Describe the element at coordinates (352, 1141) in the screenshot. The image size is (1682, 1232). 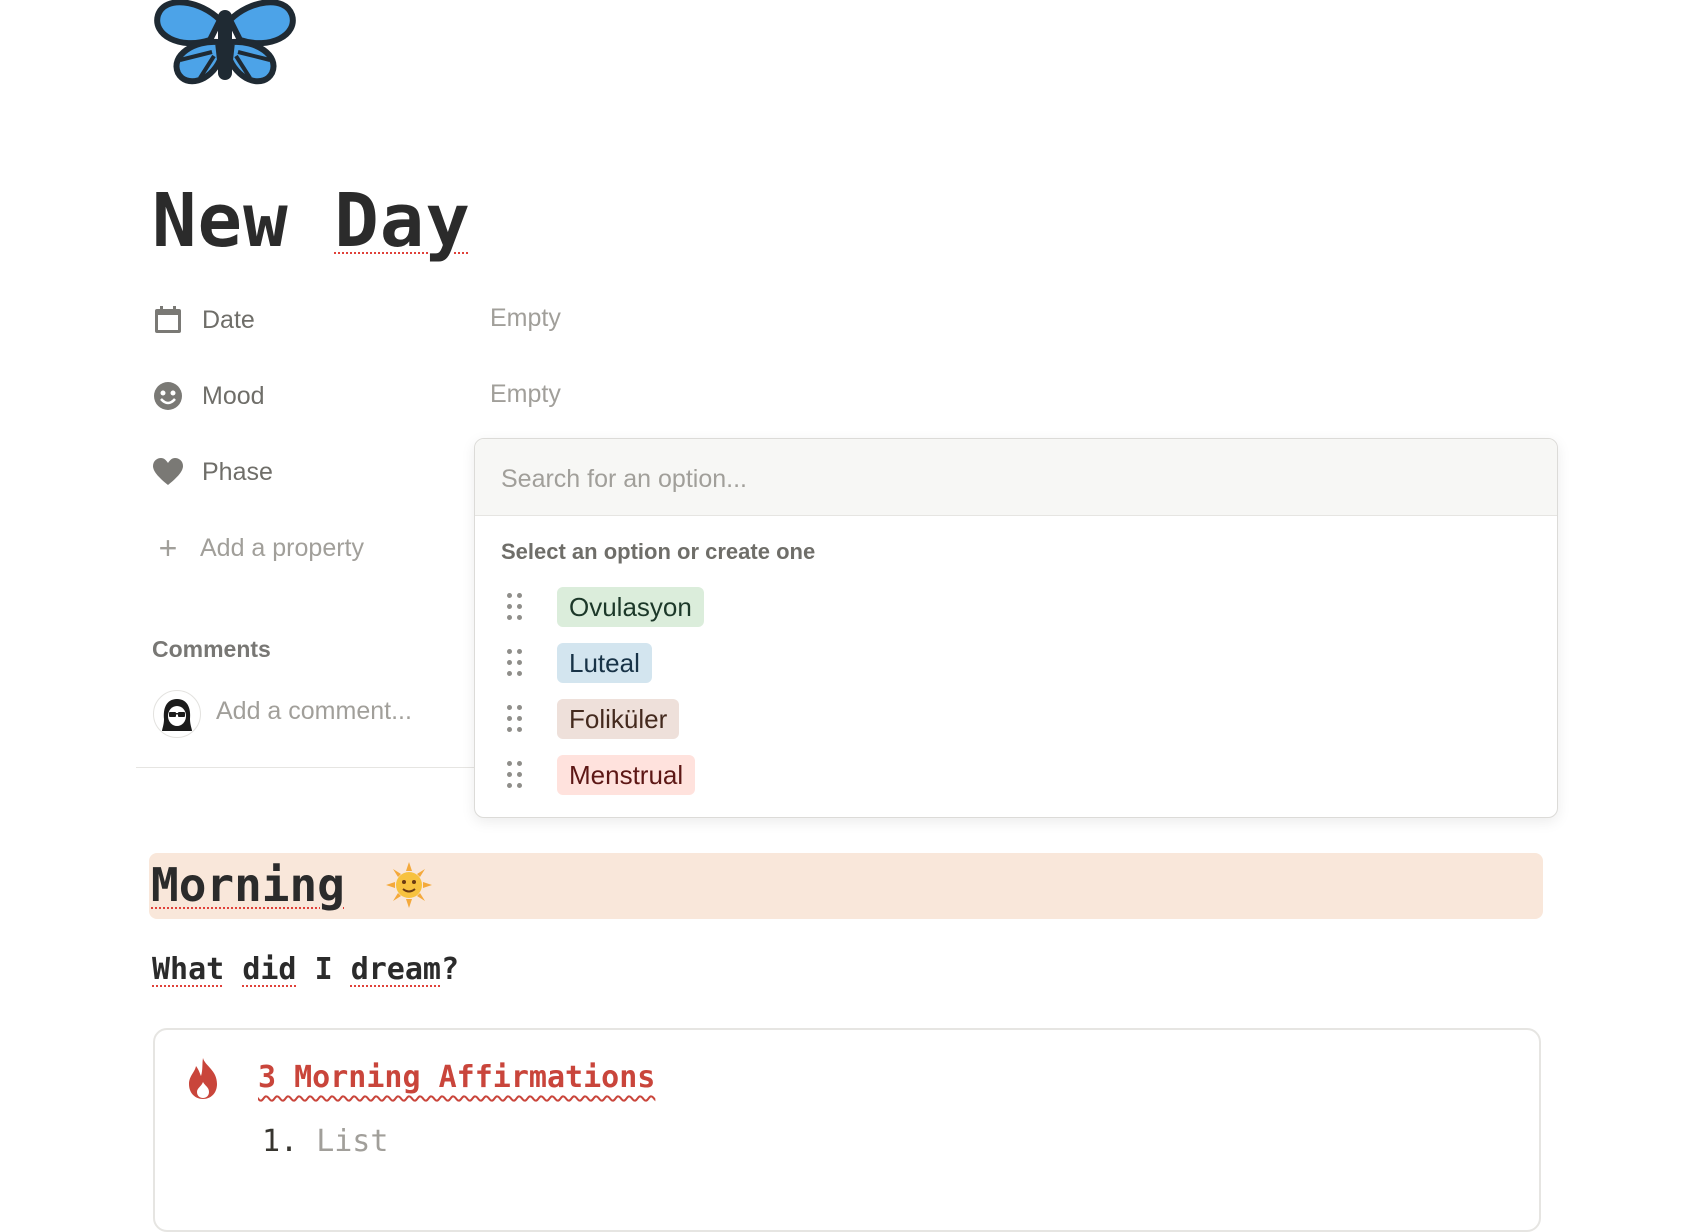
I see `list-placeholder: List` at that location.